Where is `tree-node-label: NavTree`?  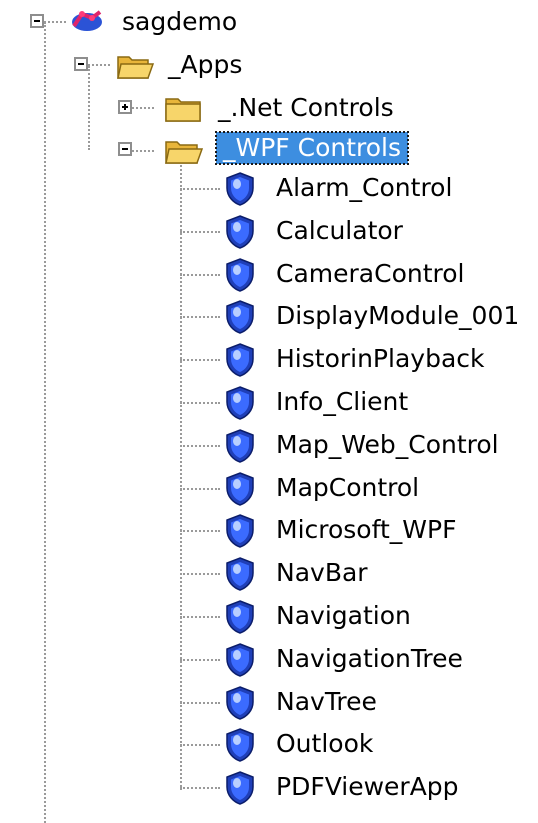
tree-node-label: NavTree is located at coordinates (326, 701).